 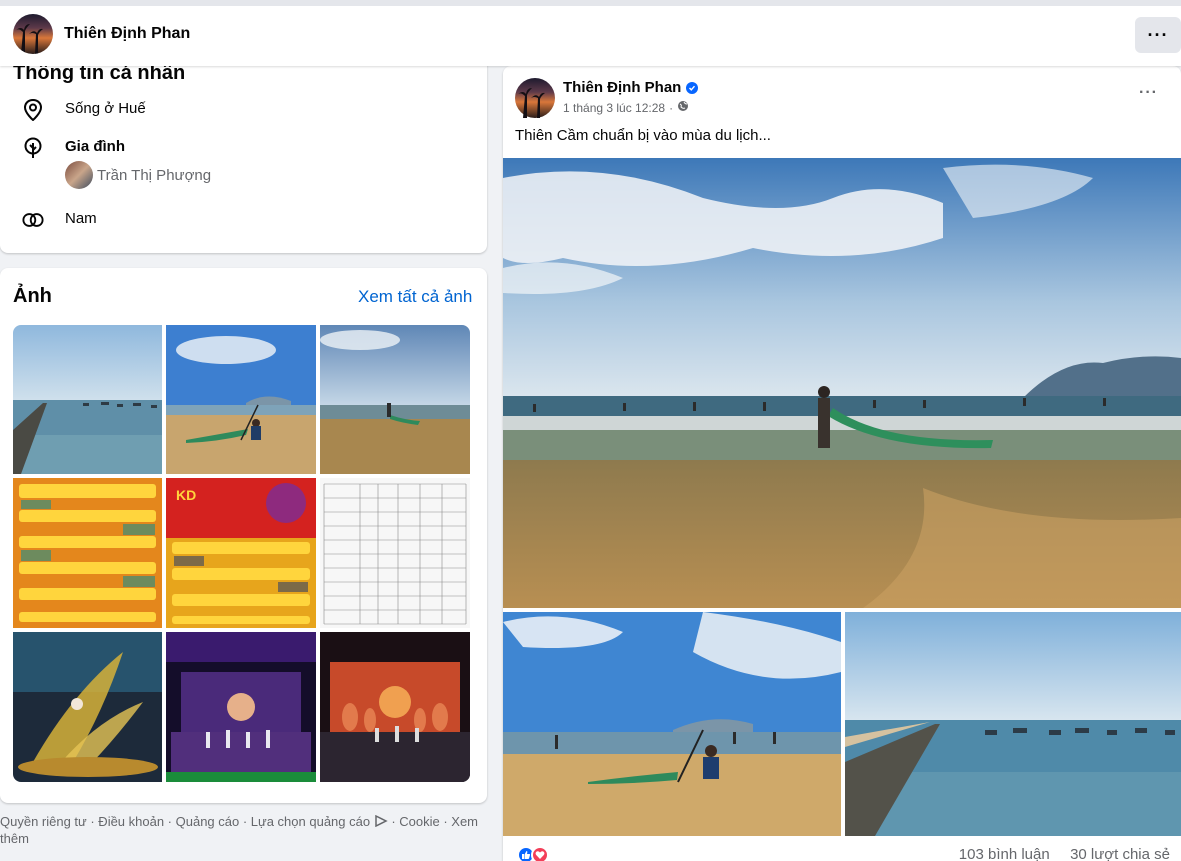 I want to click on more-options-button: ···, so click(x=1158, y=35).